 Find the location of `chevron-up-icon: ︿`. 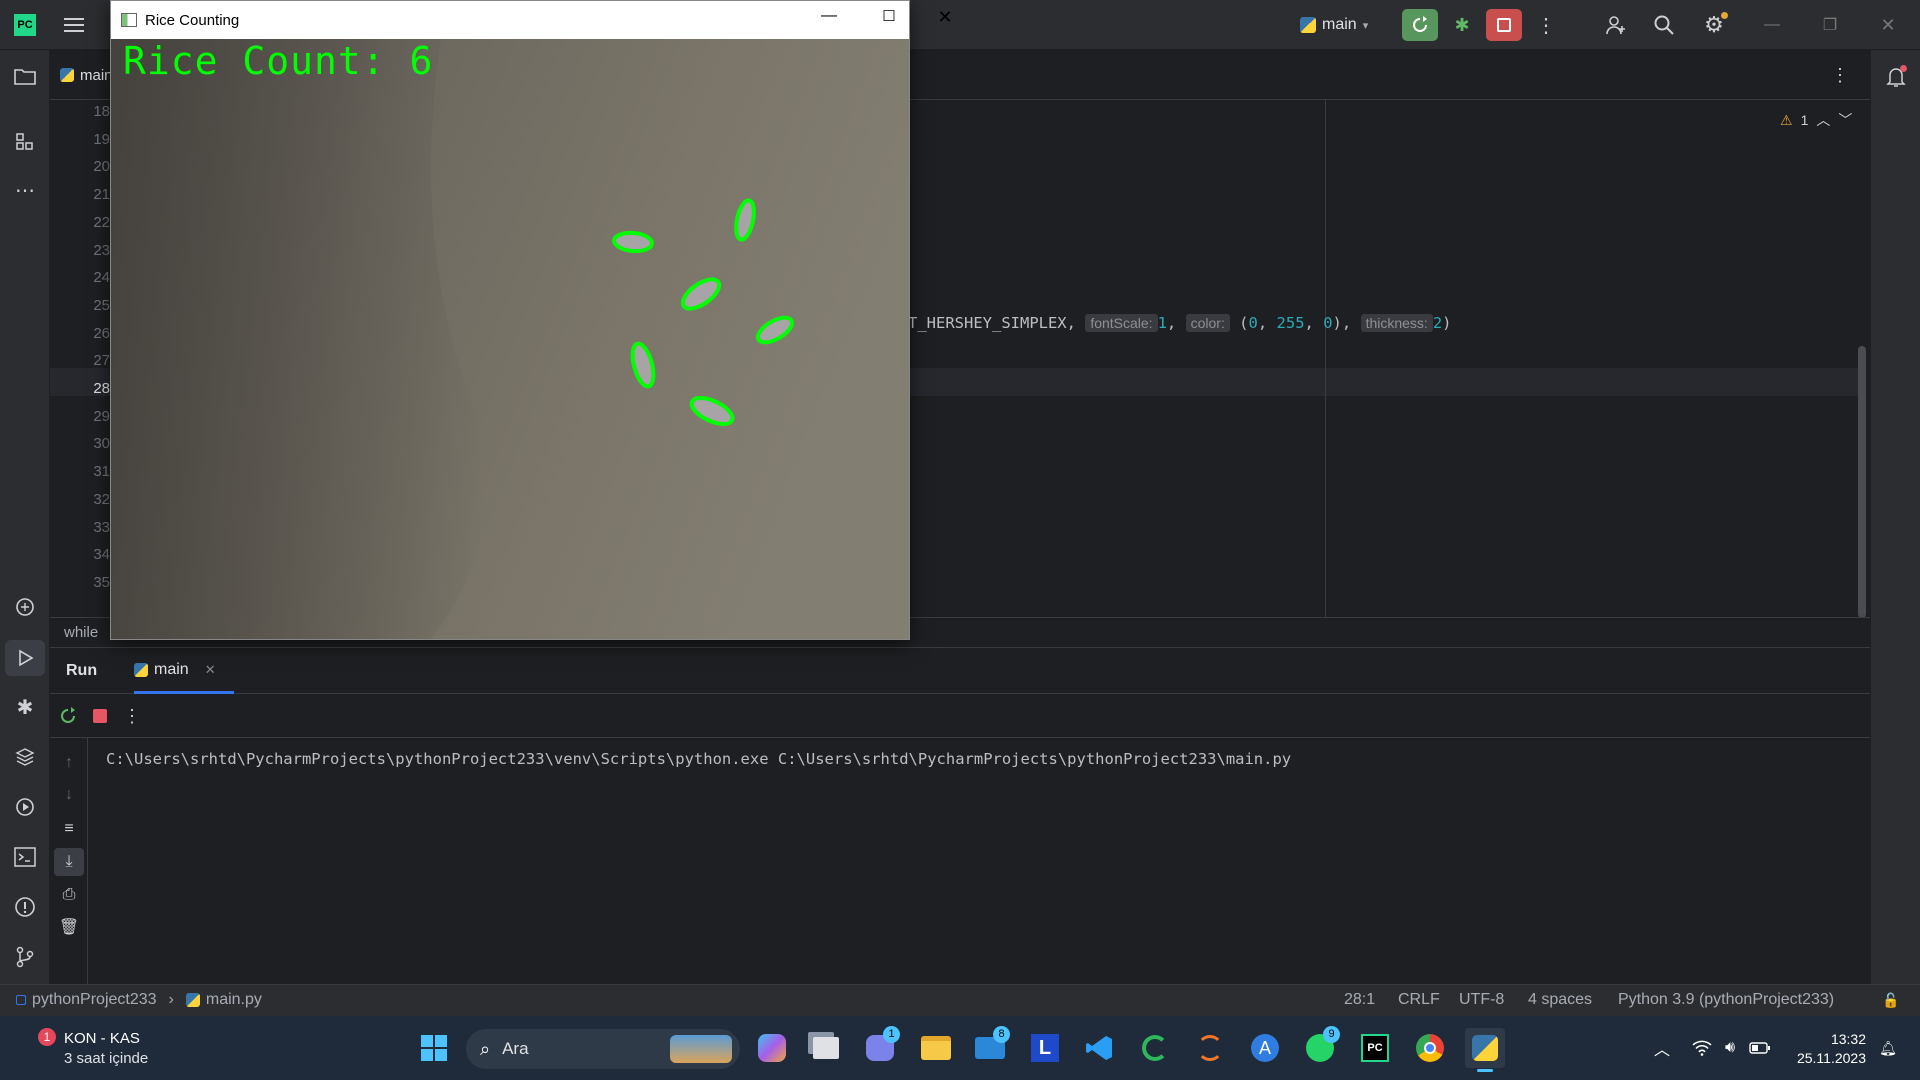

chevron-up-icon: ︿ is located at coordinates (1823, 120).